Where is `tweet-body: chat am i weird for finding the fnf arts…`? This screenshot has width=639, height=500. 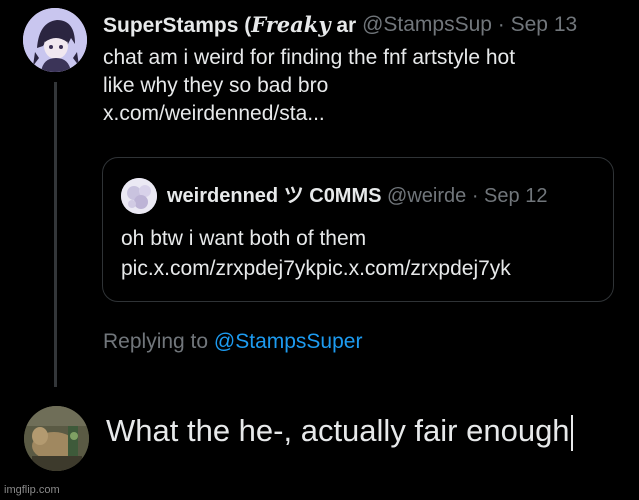 tweet-body: chat am i weird for finding the fnf arts… is located at coordinates (363, 86).